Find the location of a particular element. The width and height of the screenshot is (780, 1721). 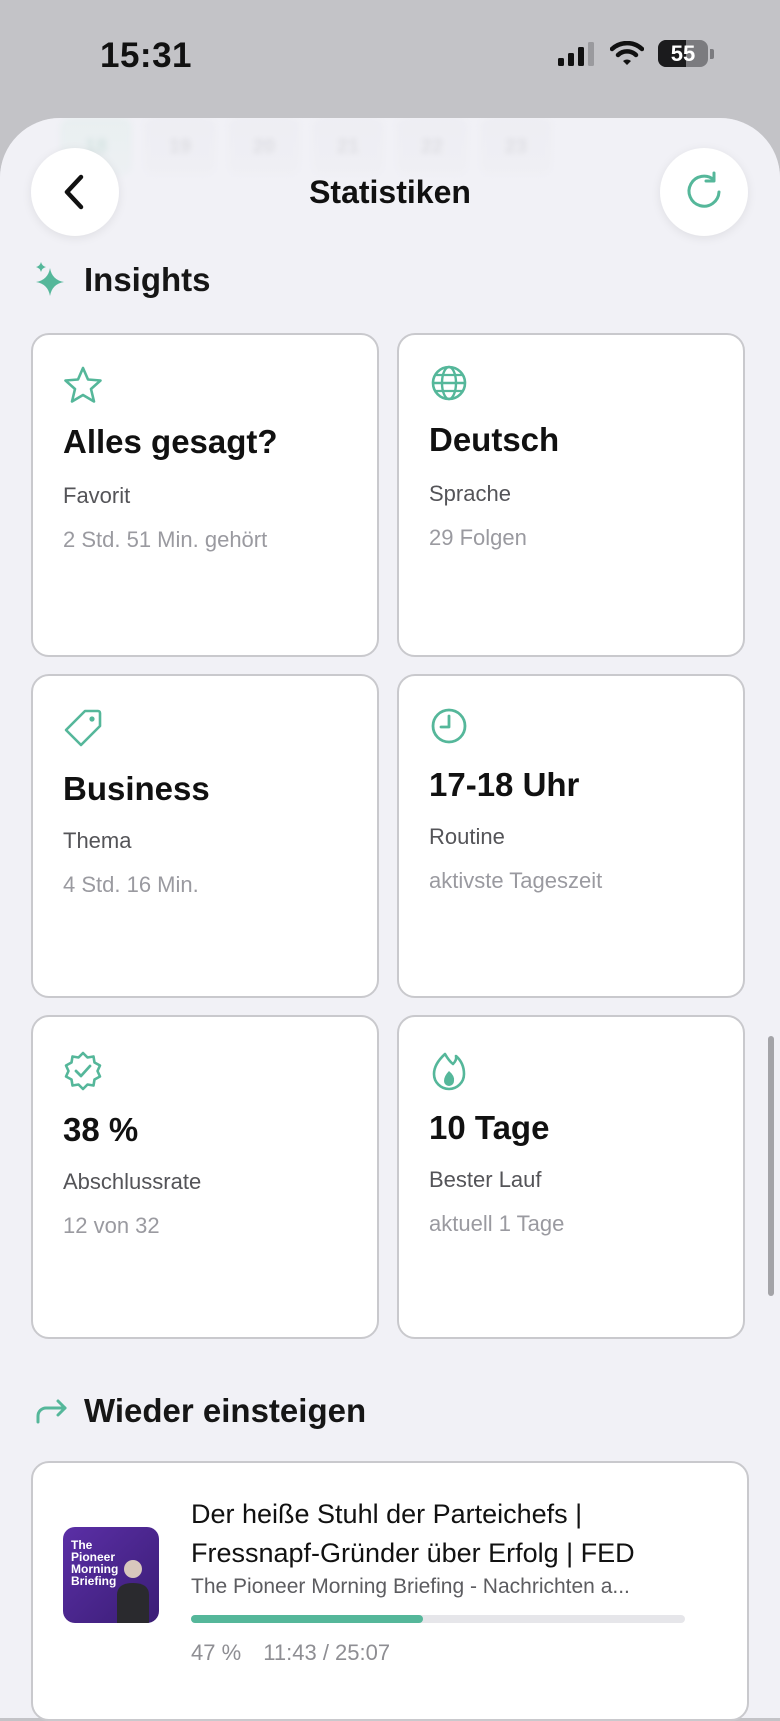

flame-icon is located at coordinates (449, 1071).